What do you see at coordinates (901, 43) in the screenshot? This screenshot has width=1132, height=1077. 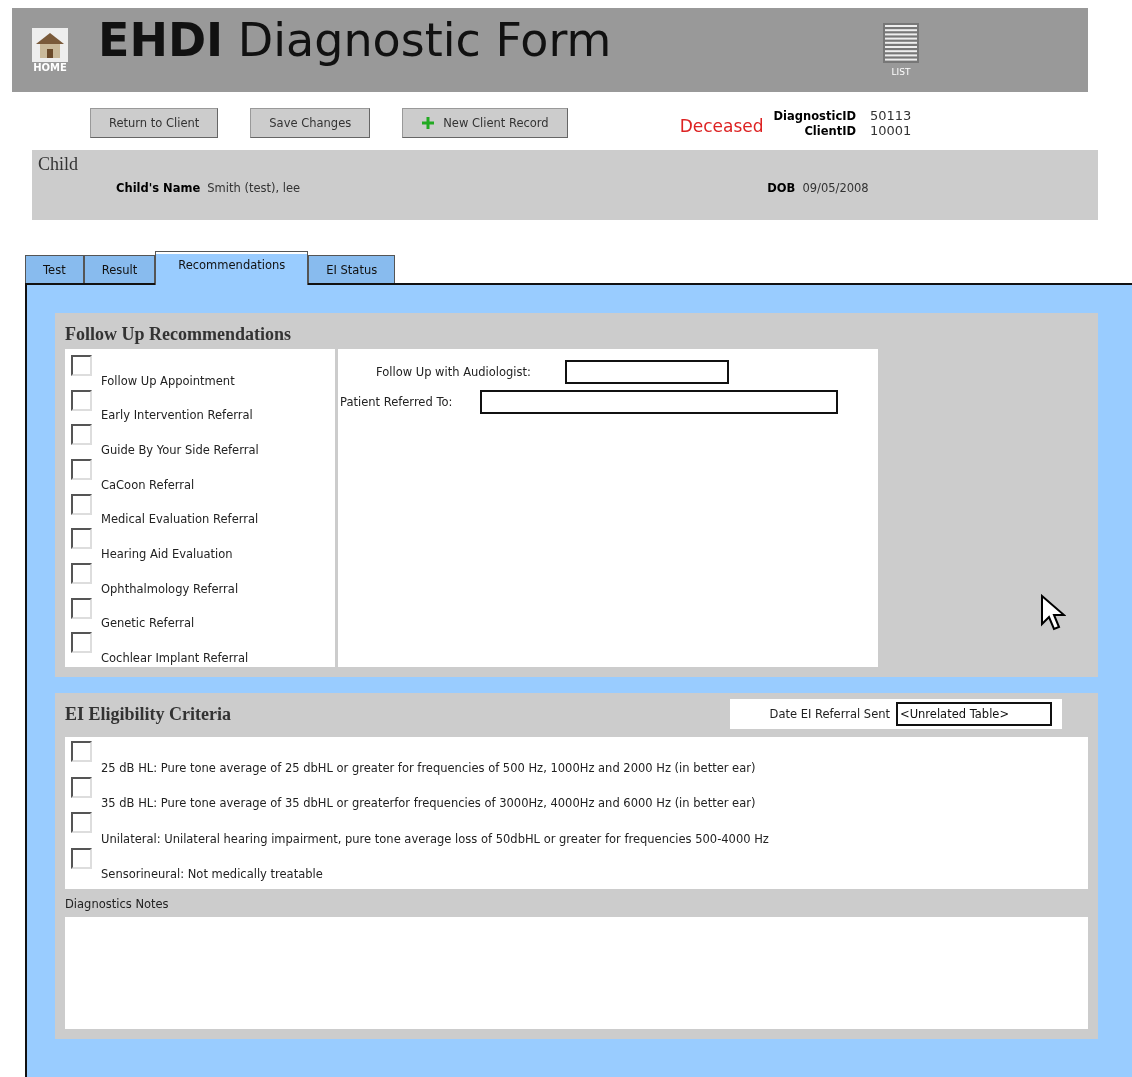 I see `list-icon` at bounding box center [901, 43].